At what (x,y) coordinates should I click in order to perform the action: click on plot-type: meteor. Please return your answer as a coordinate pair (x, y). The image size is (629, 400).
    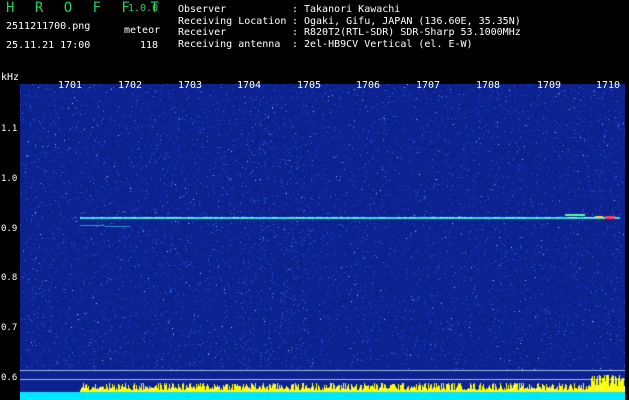
    Looking at the image, I should click on (142, 30).